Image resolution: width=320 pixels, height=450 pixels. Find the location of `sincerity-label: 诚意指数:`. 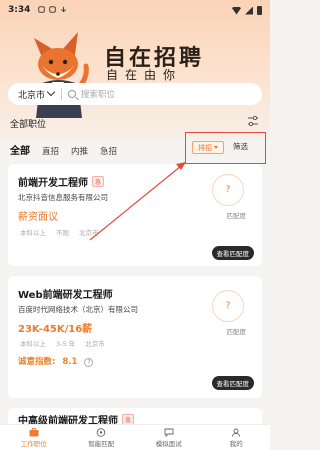

sincerity-label: 诚意指数: is located at coordinates (37, 362).